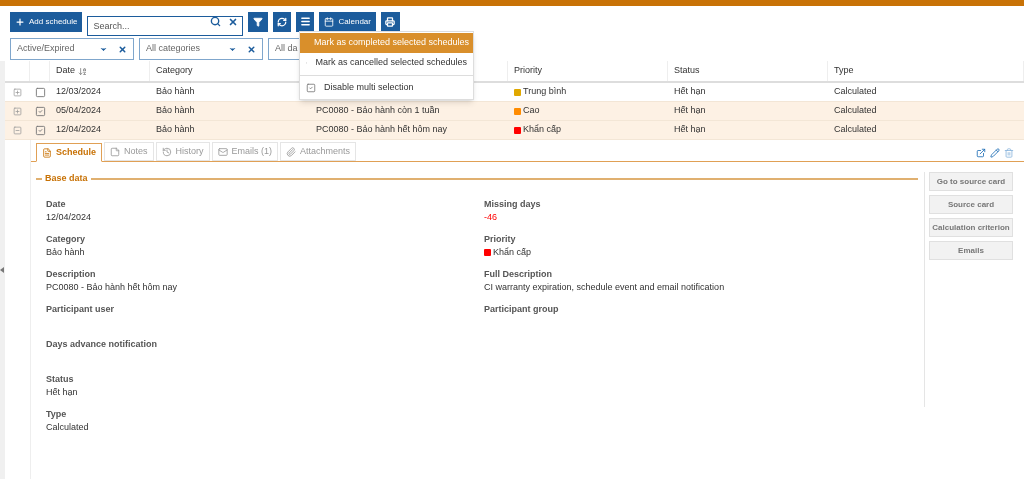  I want to click on refresh-button, so click(282, 21).